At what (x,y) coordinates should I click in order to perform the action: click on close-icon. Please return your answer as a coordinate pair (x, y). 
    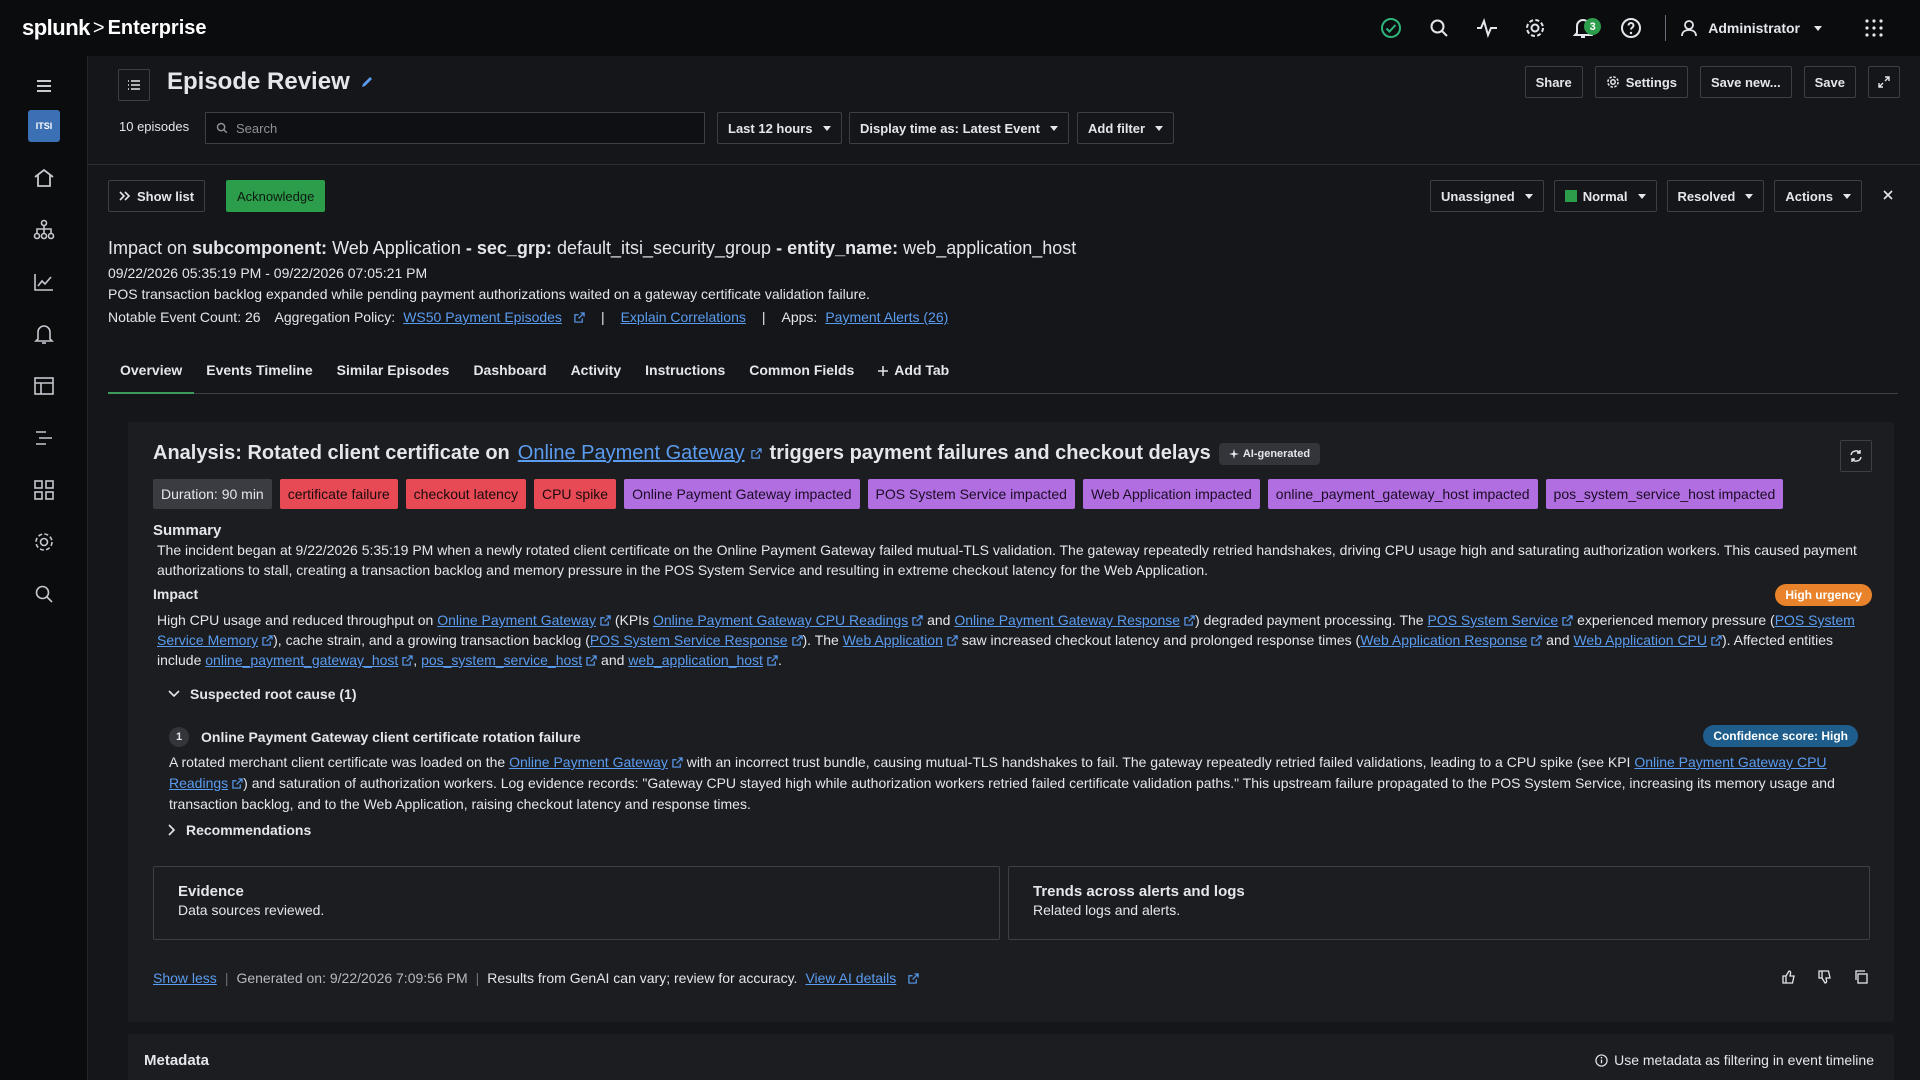
    Looking at the image, I should click on (1888, 196).